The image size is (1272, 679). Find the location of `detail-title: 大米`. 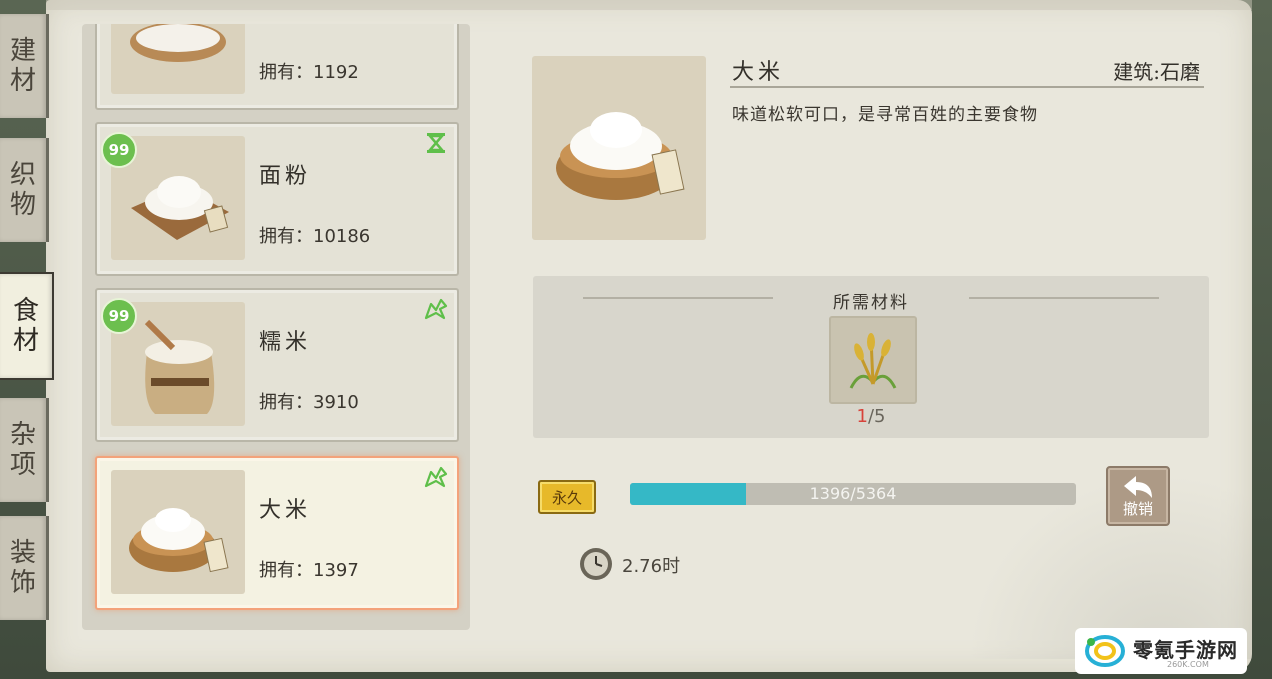

detail-title: 大米 is located at coordinates (758, 72).